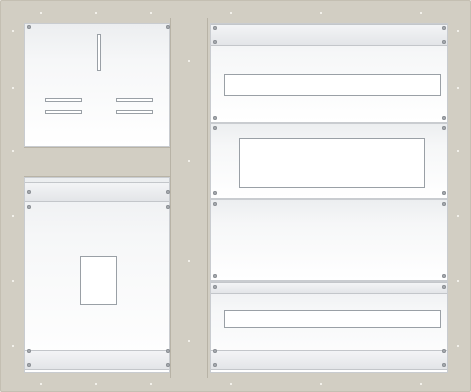 This screenshot has height=392, width=471. I want to click on cover-panel-slot, so click(329, 73).